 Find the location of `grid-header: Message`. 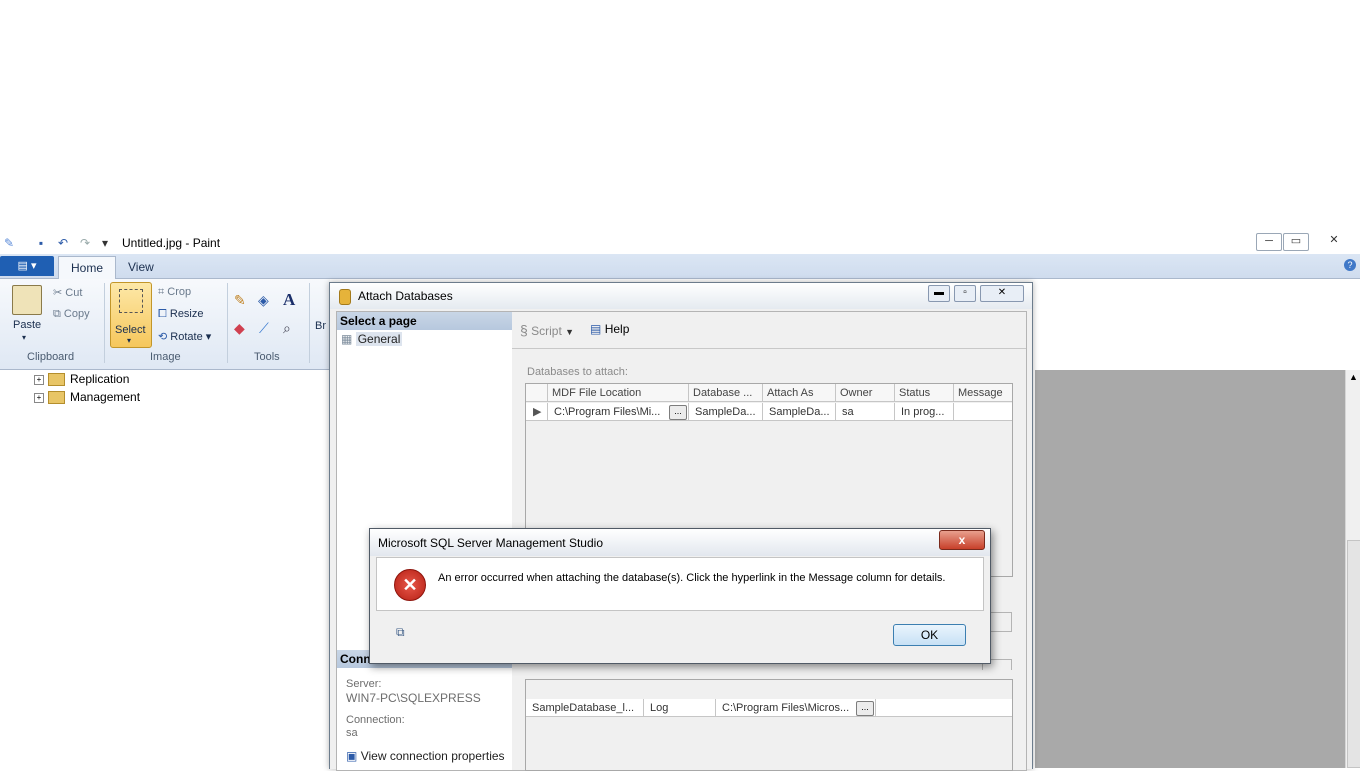

grid-header: Message is located at coordinates (983, 393).